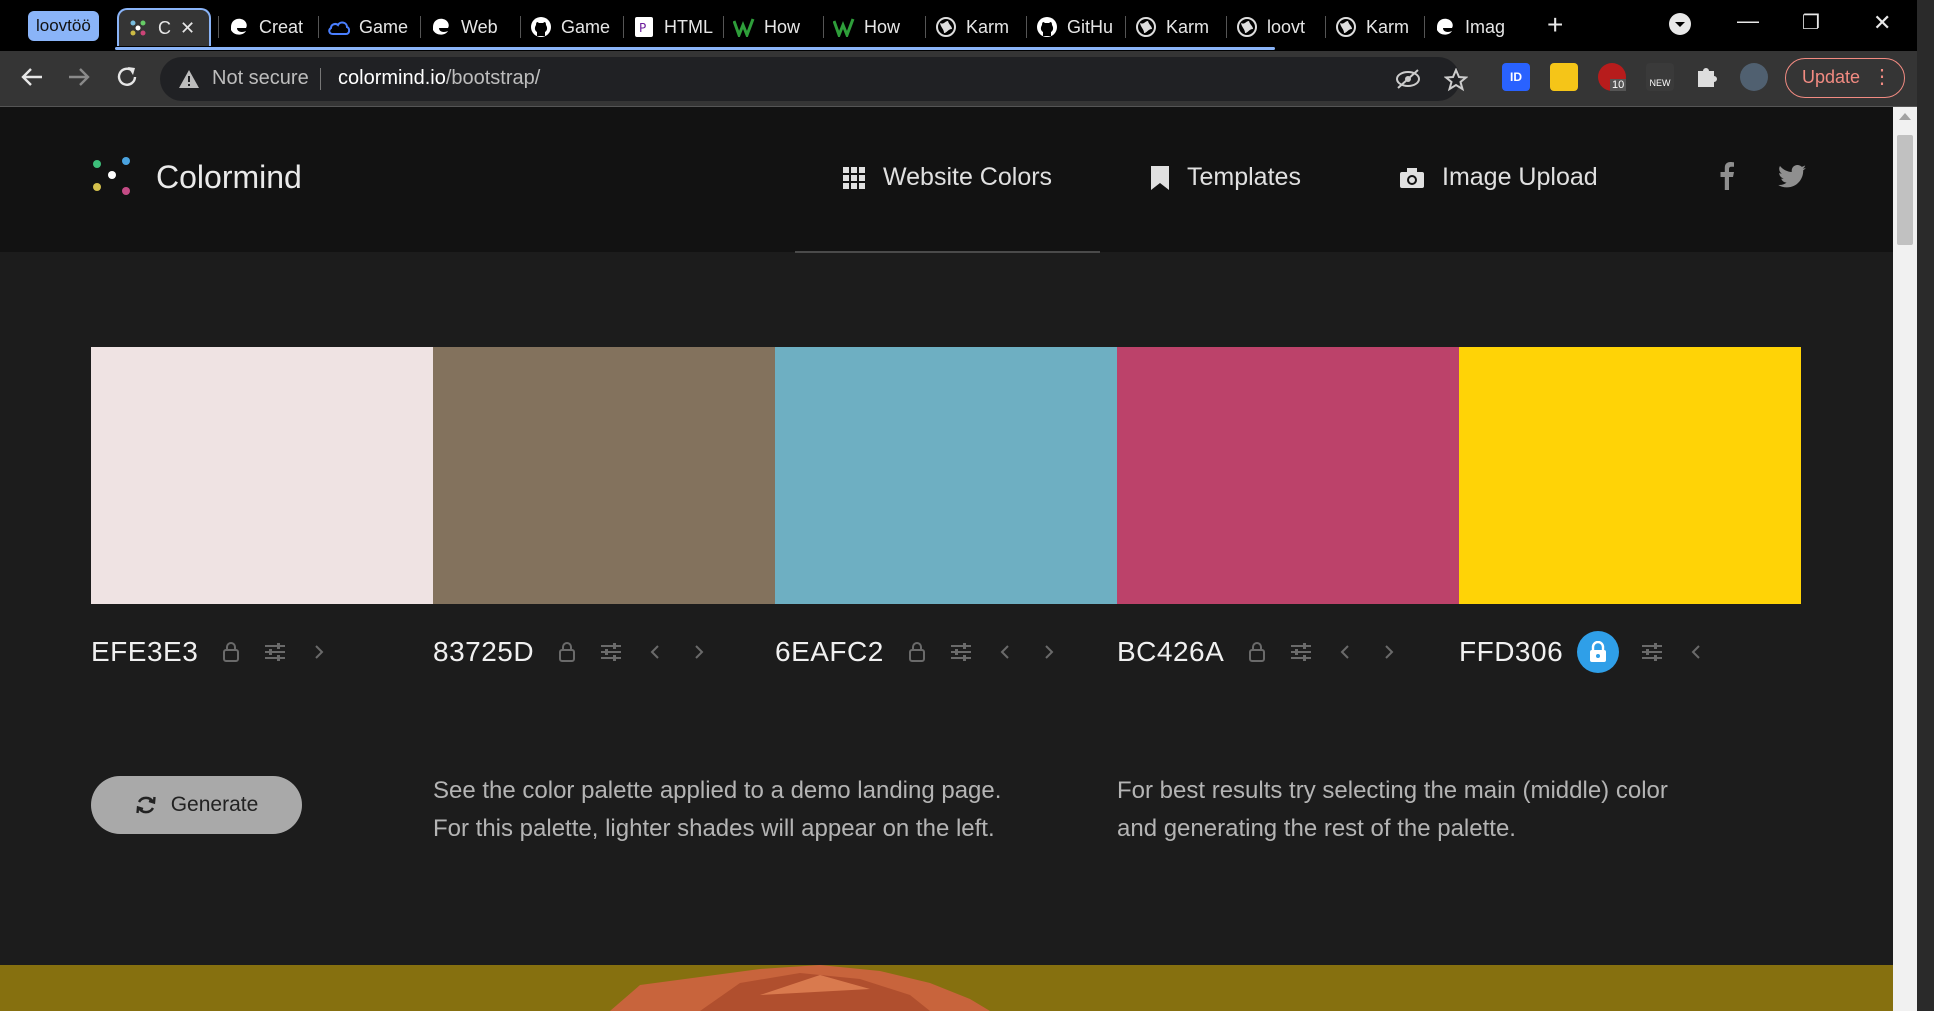 The width and height of the screenshot is (1934, 1011). I want to click on forward-arrow-icon, so click(81, 79).